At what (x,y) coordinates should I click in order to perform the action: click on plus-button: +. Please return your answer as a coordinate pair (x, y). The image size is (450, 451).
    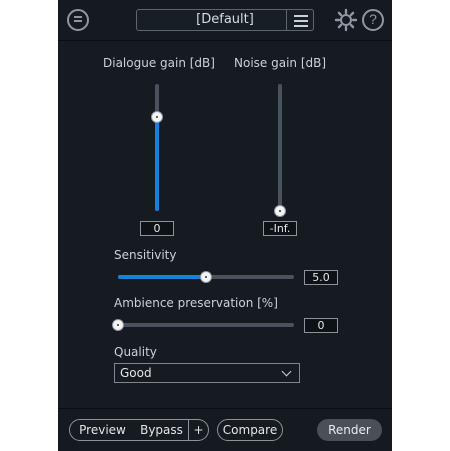
    Looking at the image, I should click on (199, 430).